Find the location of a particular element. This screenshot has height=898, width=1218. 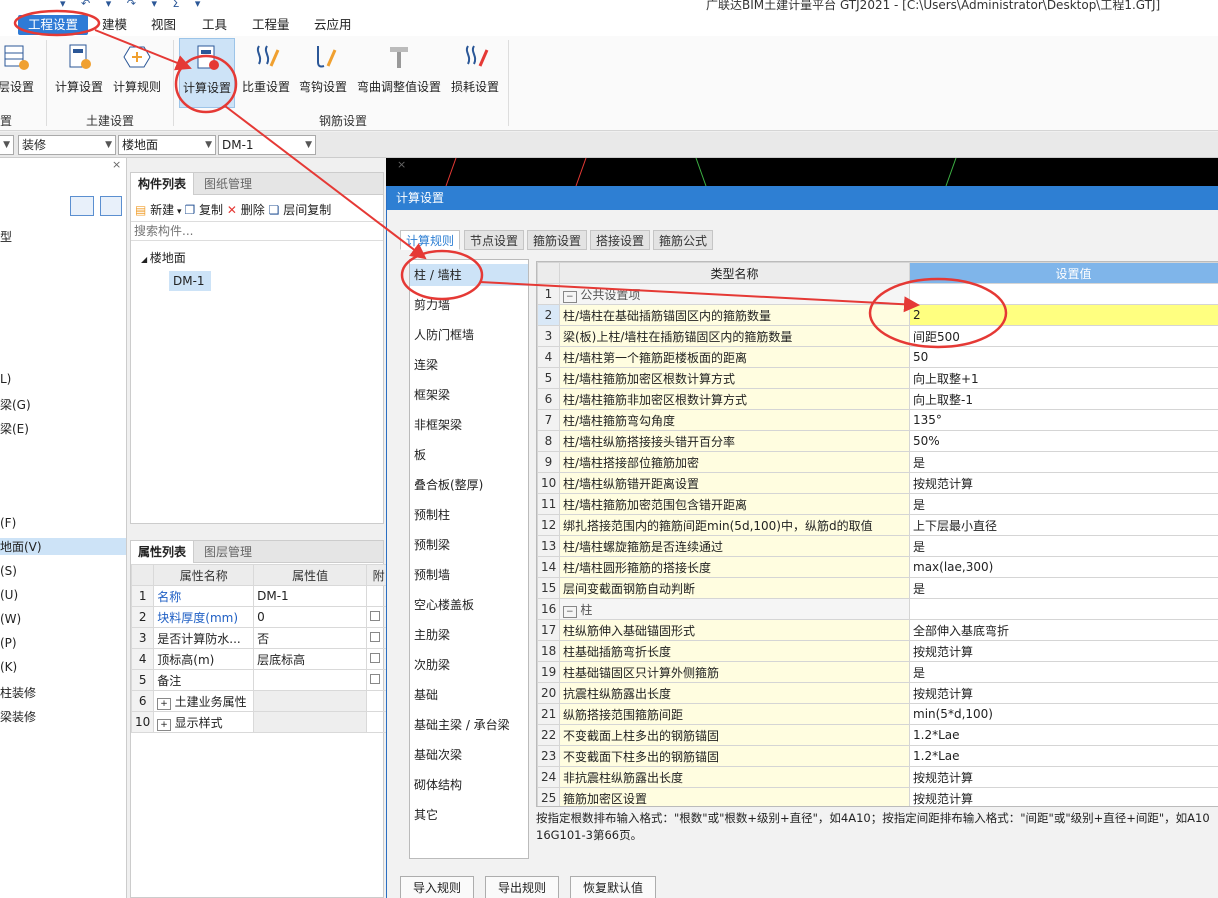

attribute-row: 4 顶标高(m) 层底标高 is located at coordinates (260, 659).